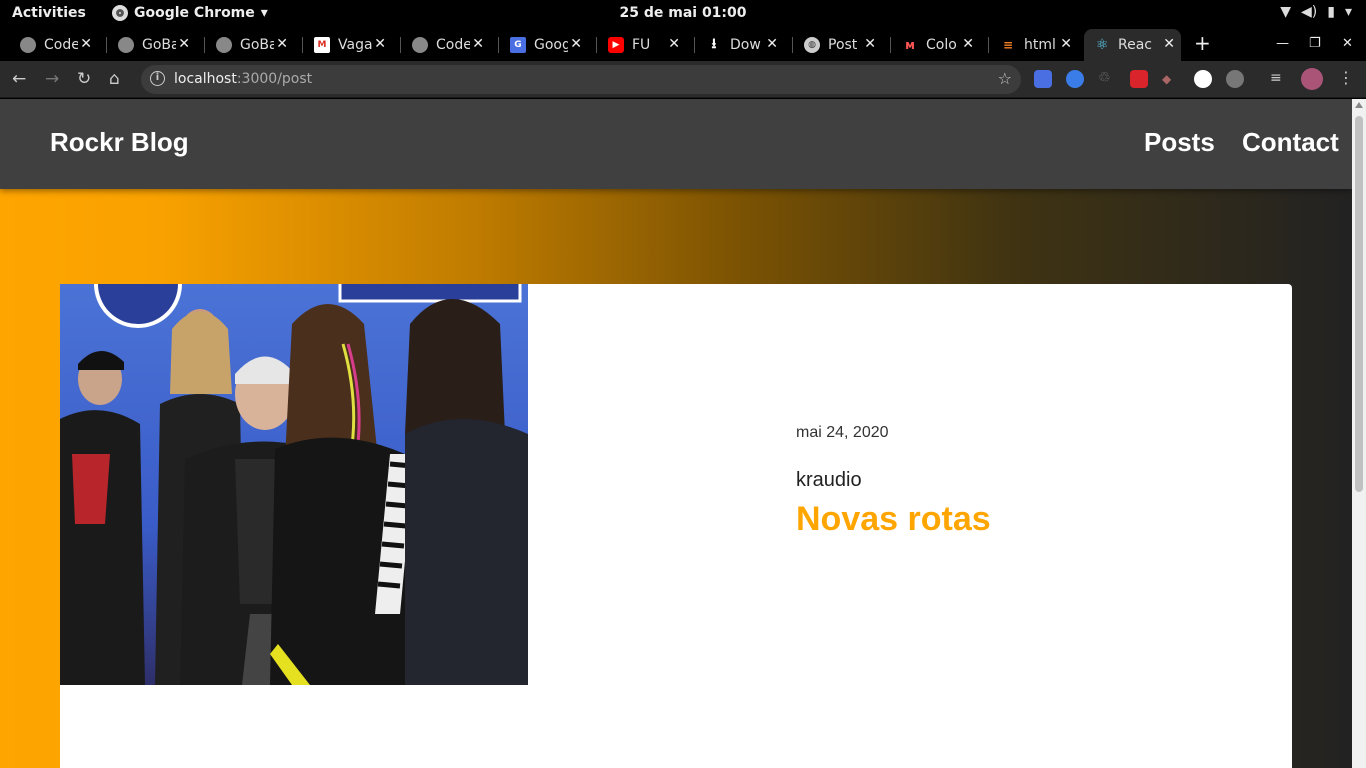 This screenshot has width=1366, height=768. I want to click on page-scrollbar, so click(1359, 433).